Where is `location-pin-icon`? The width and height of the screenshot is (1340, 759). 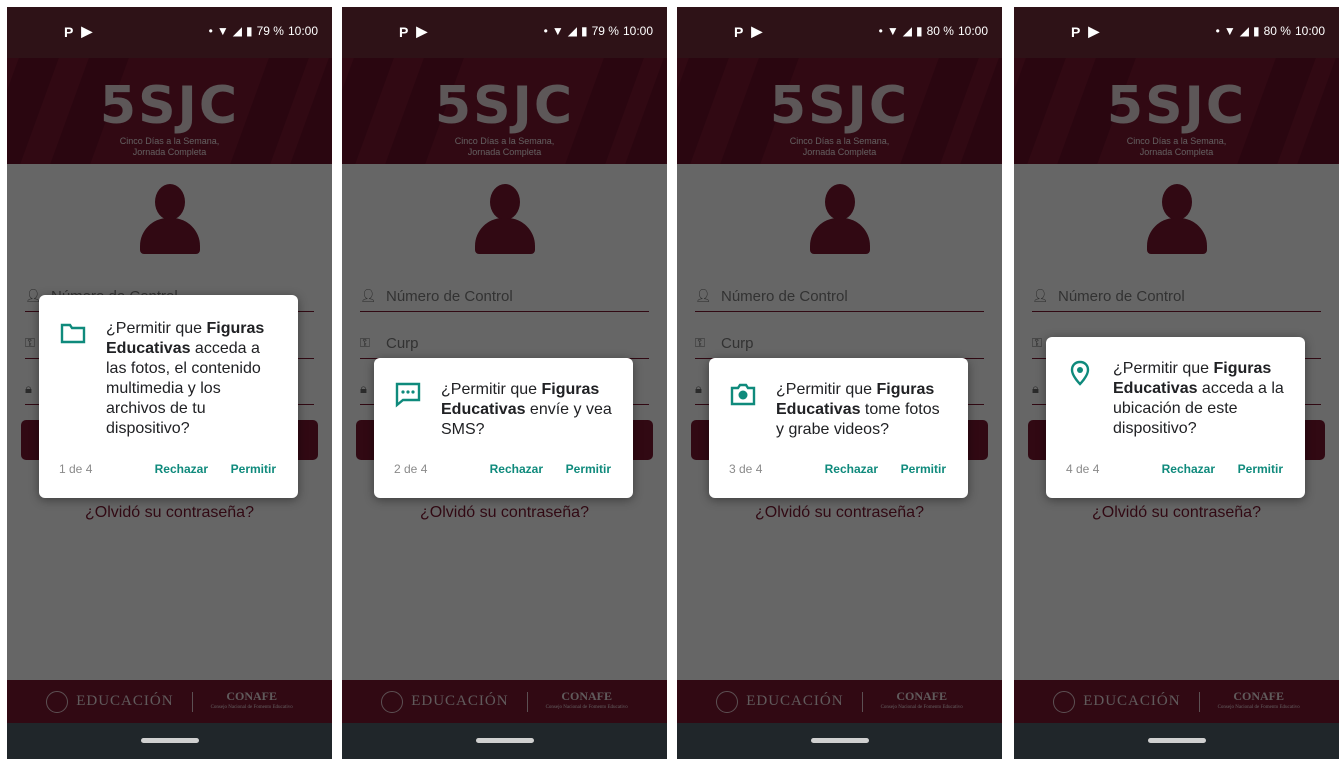 location-pin-icon is located at coordinates (1080, 373).